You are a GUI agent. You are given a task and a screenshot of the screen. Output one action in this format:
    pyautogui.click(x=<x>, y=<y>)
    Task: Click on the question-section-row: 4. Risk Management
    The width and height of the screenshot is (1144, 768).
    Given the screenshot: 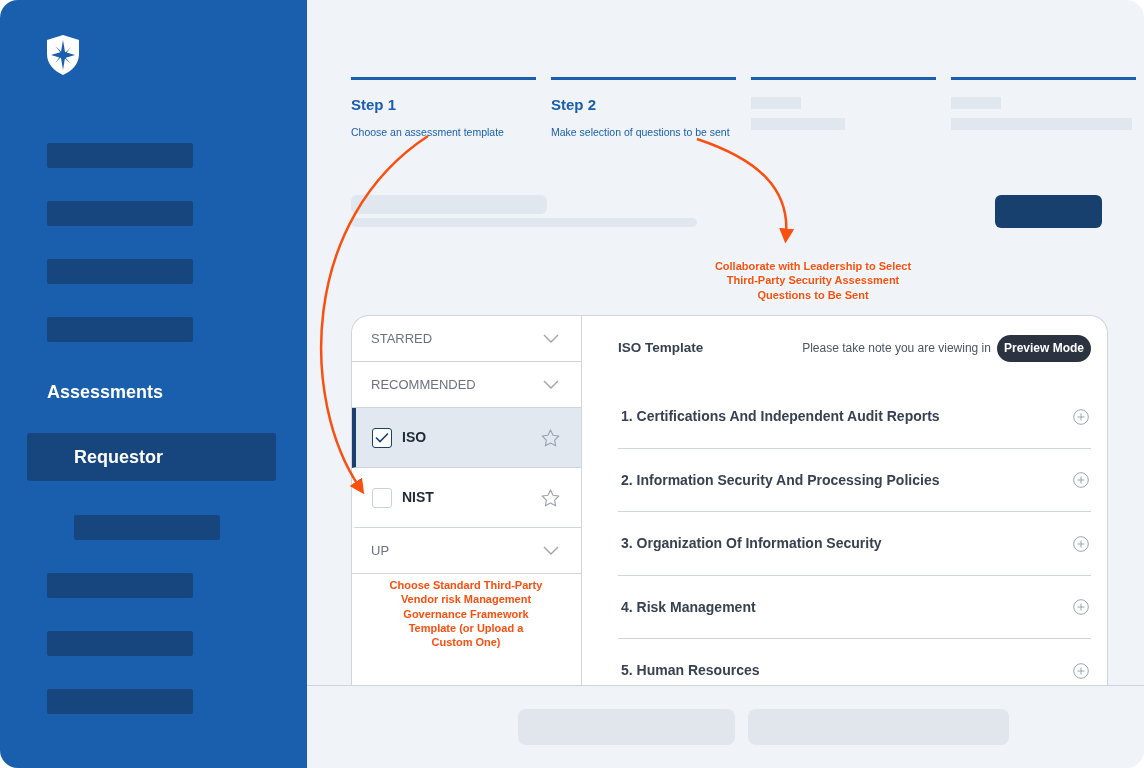 What is the action you would take?
    pyautogui.click(x=854, y=607)
    